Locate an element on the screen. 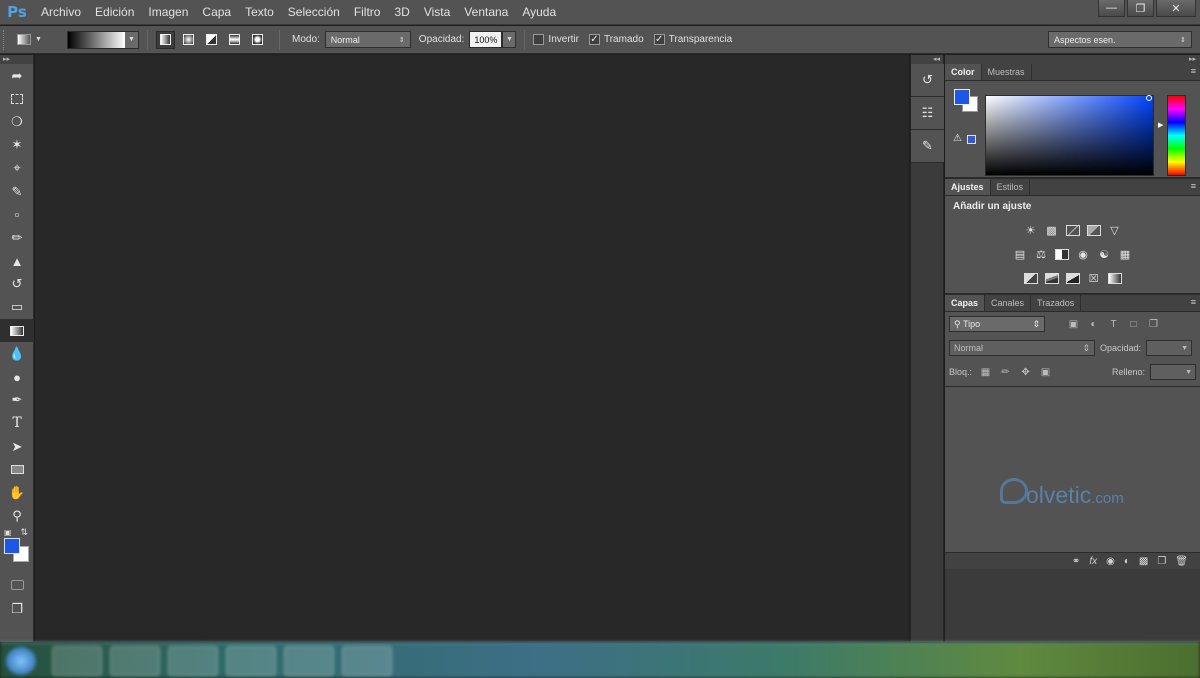 This screenshot has height=678, width=1200. minimize-button: — is located at coordinates (1111, 8).